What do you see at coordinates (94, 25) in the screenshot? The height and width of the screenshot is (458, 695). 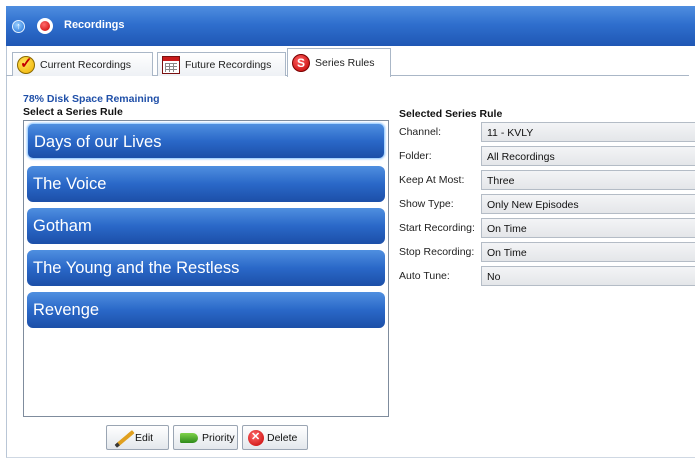 I see `window-title: Recordings` at bounding box center [94, 25].